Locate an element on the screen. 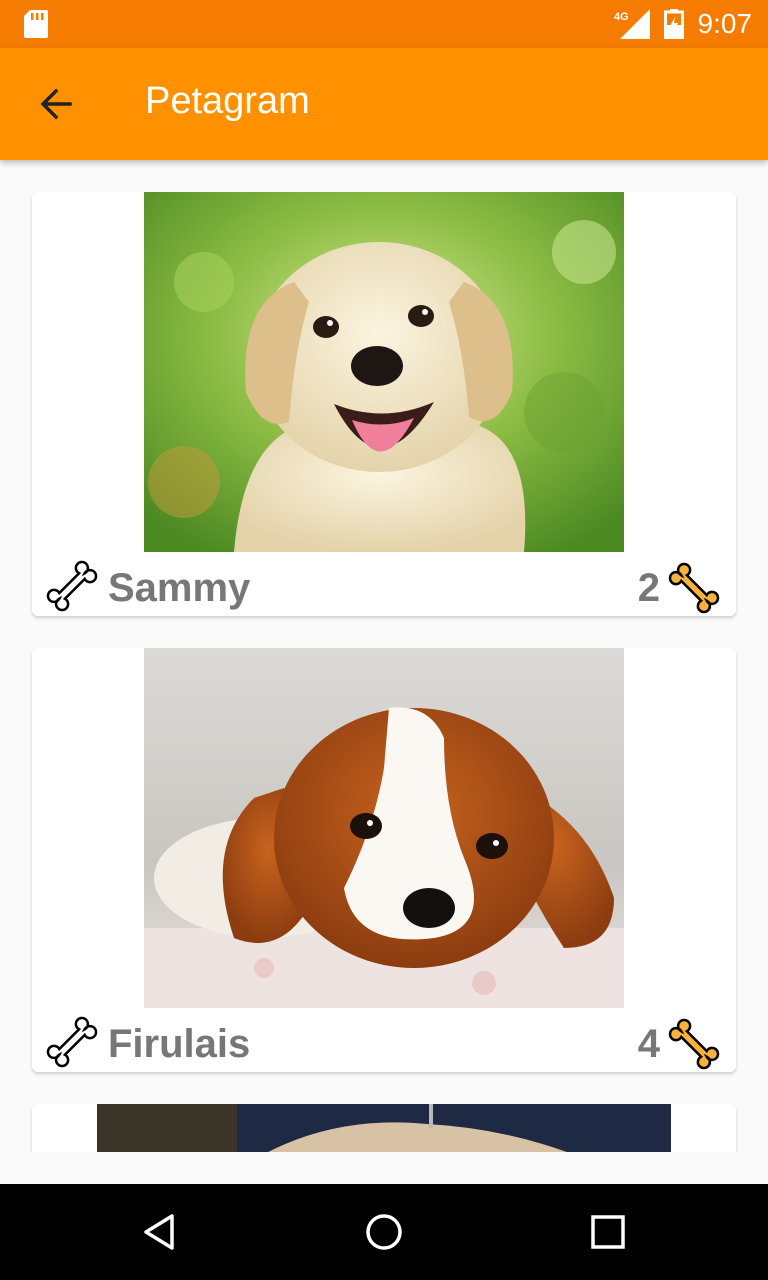 The image size is (768, 1280). clock: 9:07 is located at coordinates (725, 23).